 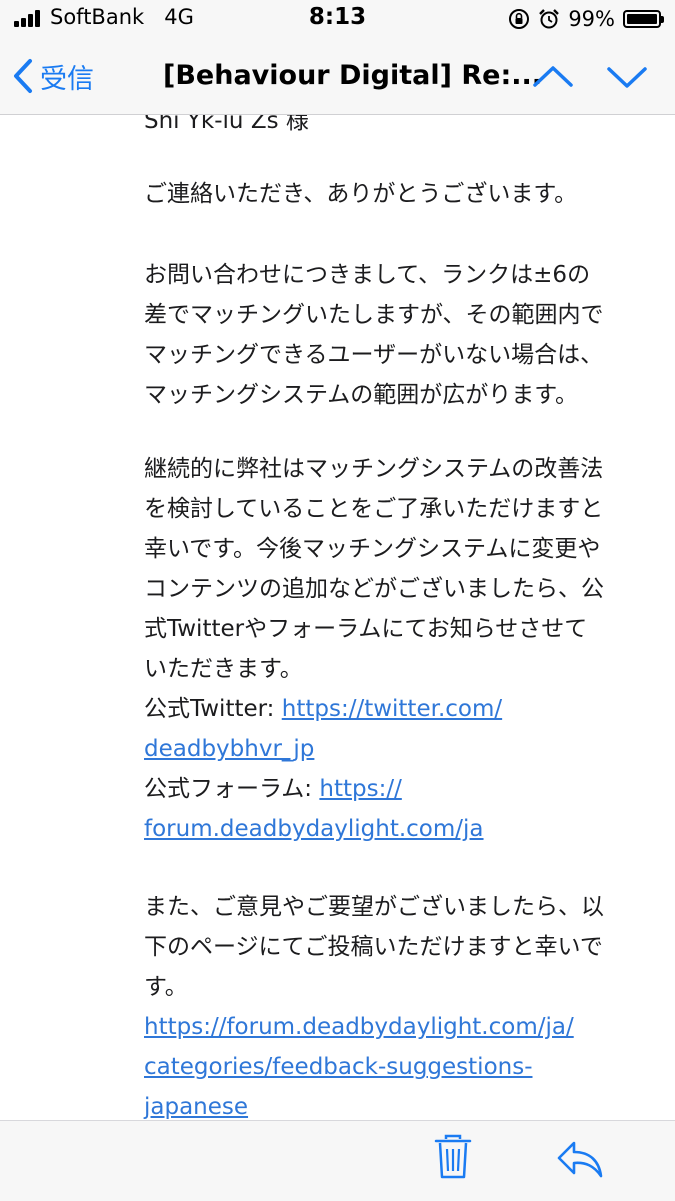 What do you see at coordinates (549, 19) in the screenshot?
I see `alarm-icon` at bounding box center [549, 19].